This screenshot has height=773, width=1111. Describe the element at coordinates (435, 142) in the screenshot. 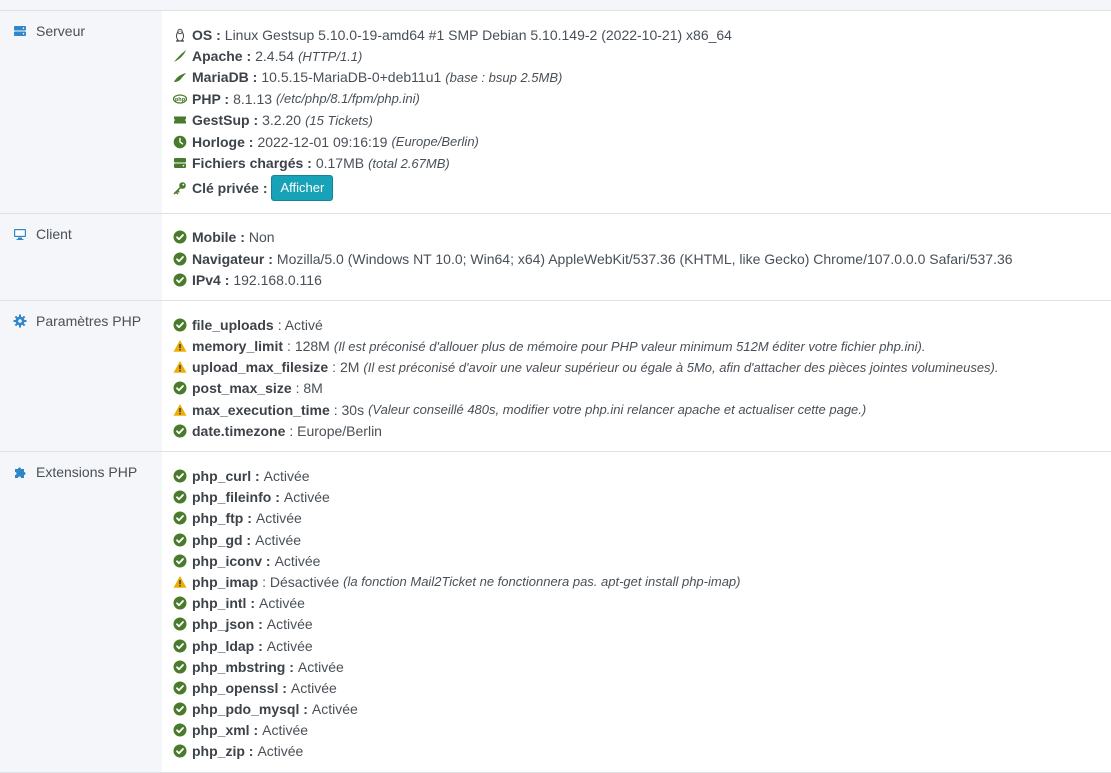

I see `info-note: (Europe/Berlin)` at that location.